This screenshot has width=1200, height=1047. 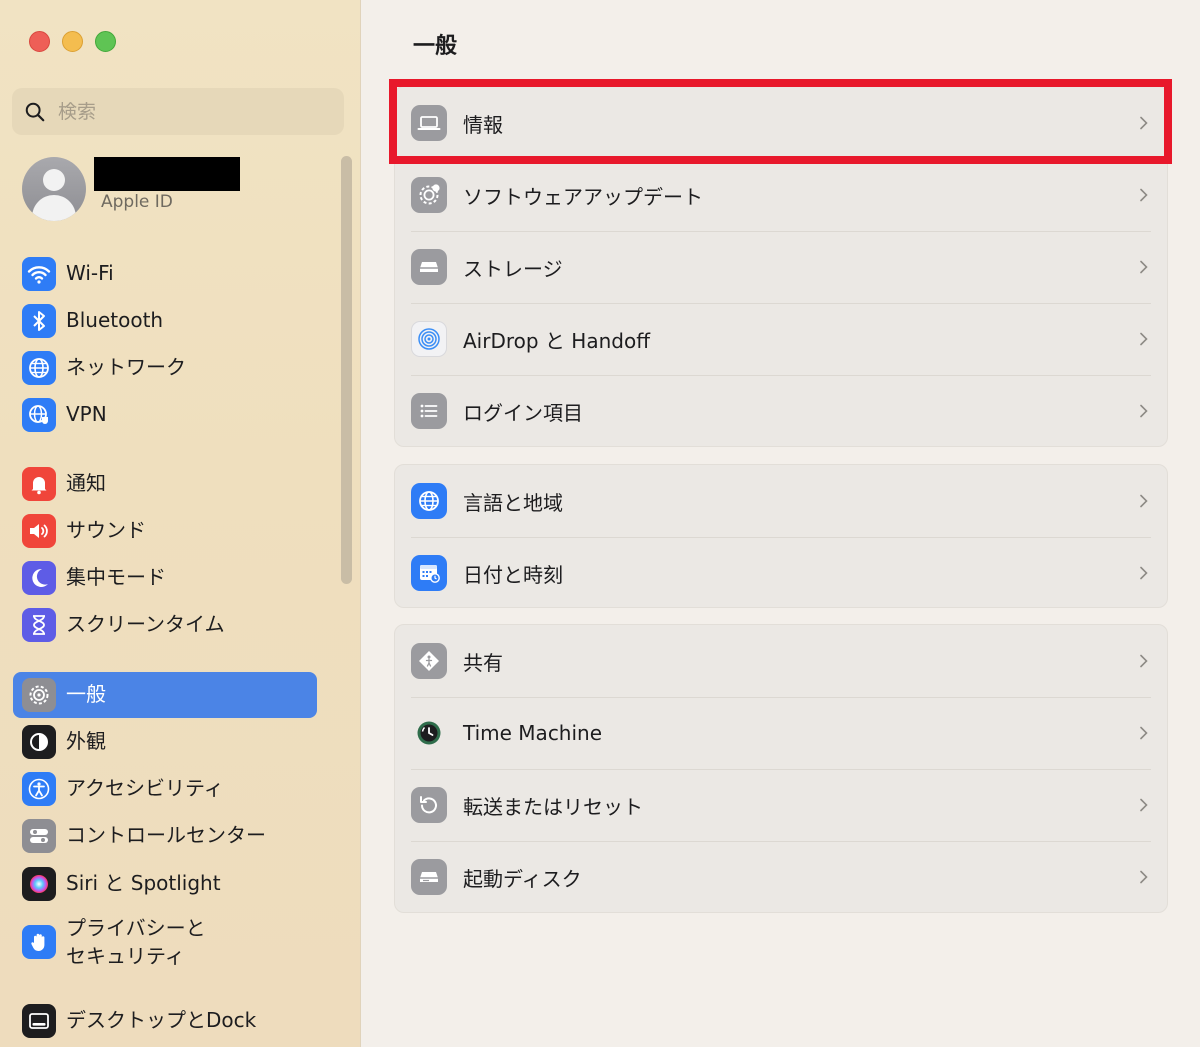 What do you see at coordinates (165, 415) in the screenshot?
I see `sidebar-item-vpn: VPN` at bounding box center [165, 415].